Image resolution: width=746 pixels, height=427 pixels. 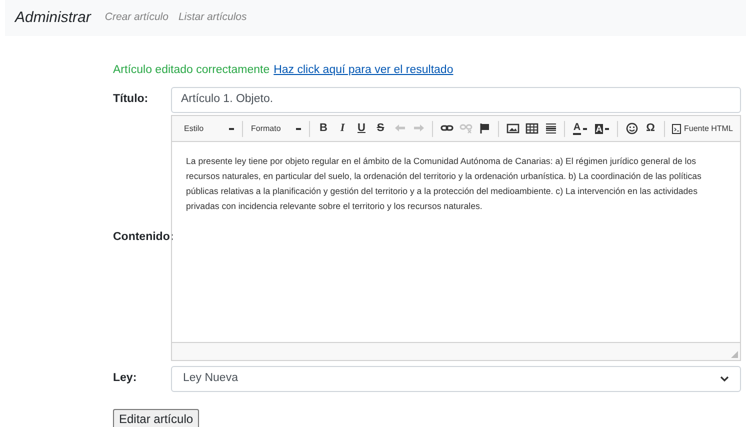 I want to click on flag-icon, so click(x=485, y=128).